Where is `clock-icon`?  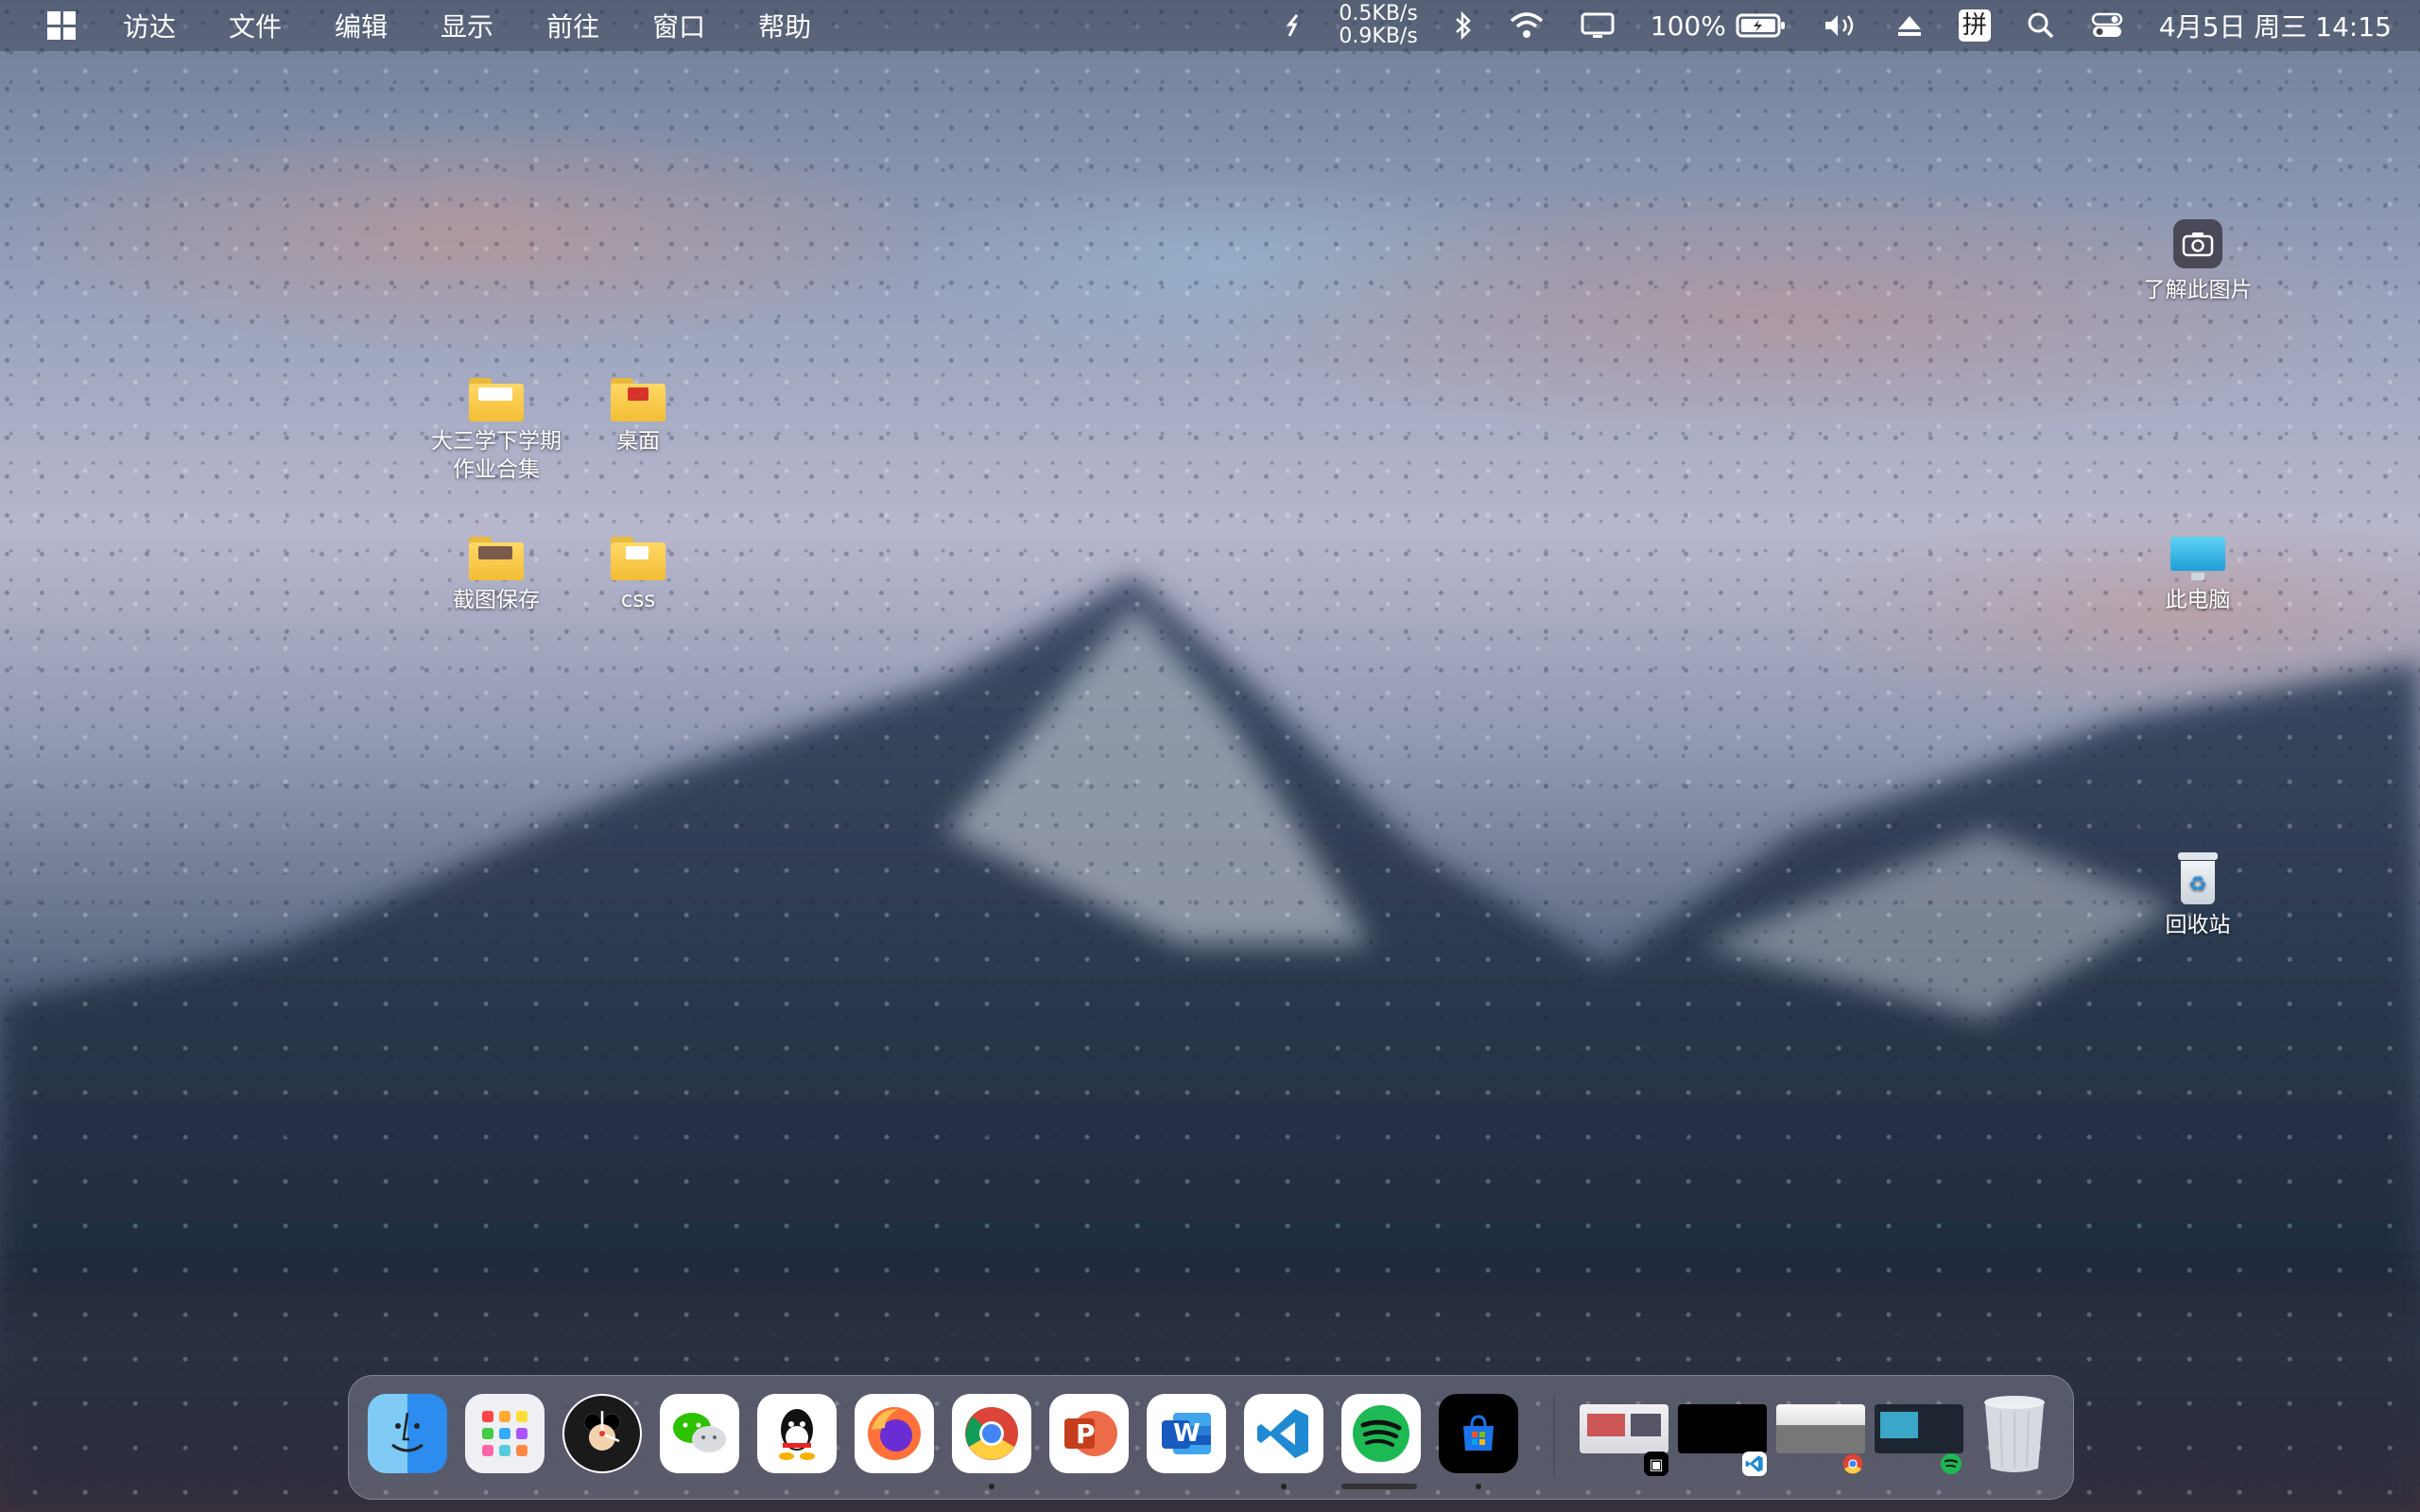 clock-icon is located at coordinates (602, 1433).